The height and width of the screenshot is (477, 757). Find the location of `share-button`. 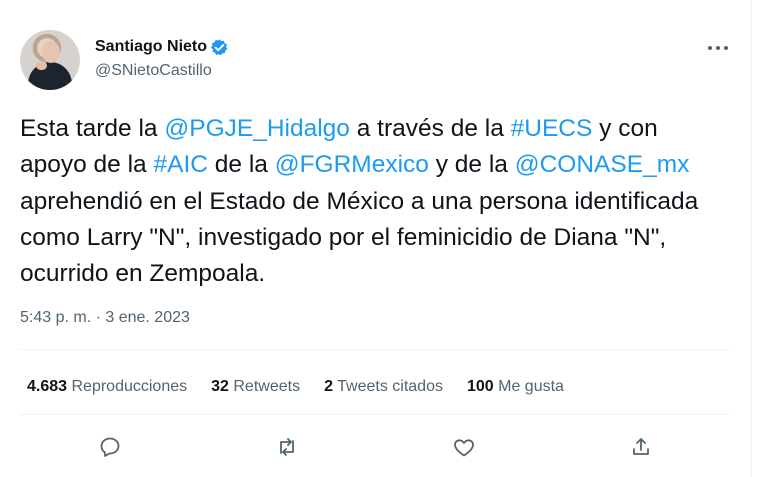

share-button is located at coordinates (641, 447).